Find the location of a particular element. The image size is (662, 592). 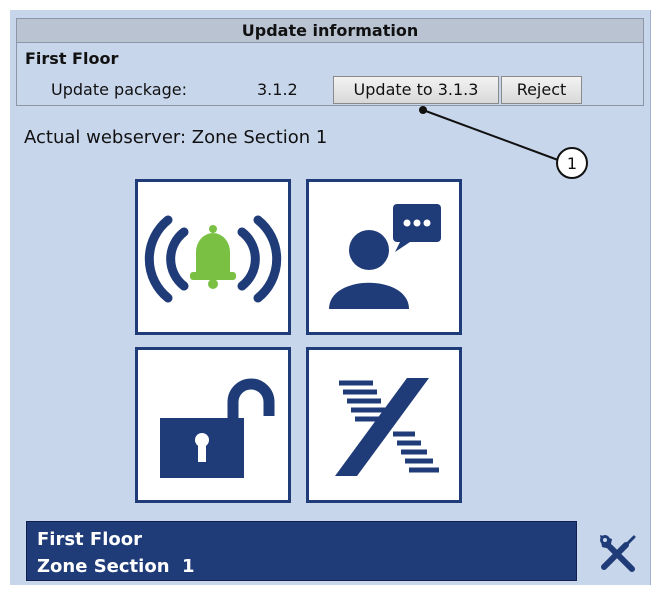

tile-unlock is located at coordinates (213, 425).